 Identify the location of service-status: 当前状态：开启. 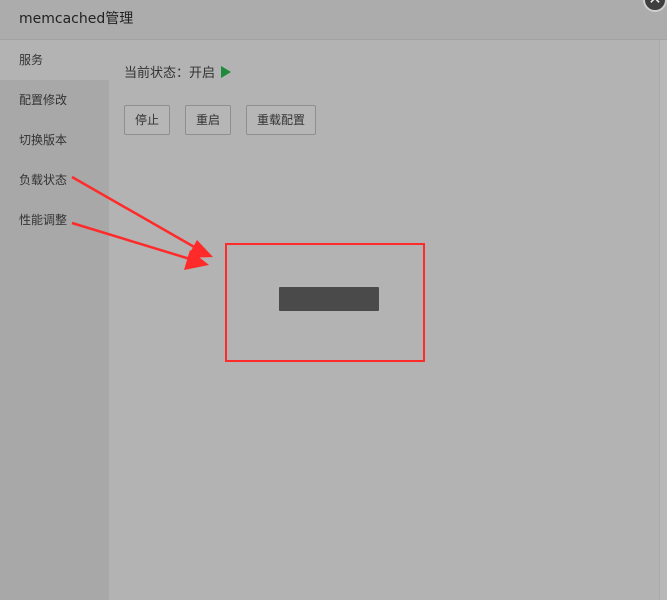
(178, 74).